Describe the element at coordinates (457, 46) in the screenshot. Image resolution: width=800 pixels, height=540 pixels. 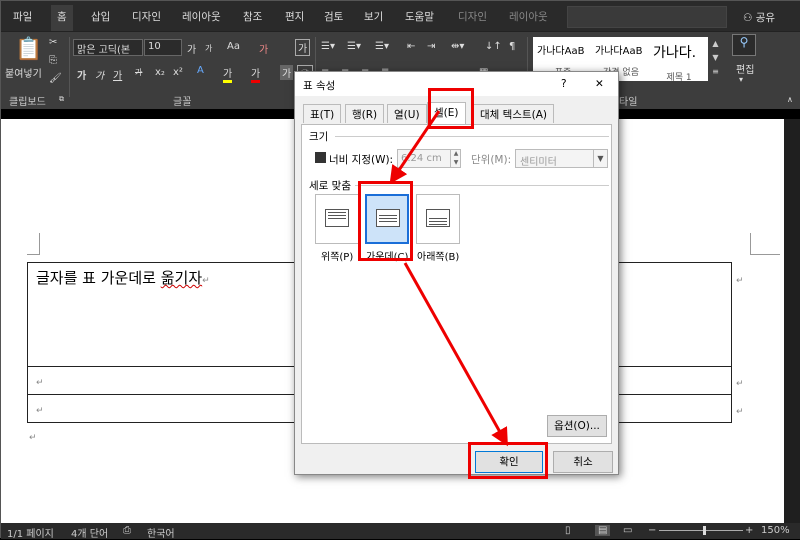
I see `char-spacing-icon: ⇹▾` at that location.